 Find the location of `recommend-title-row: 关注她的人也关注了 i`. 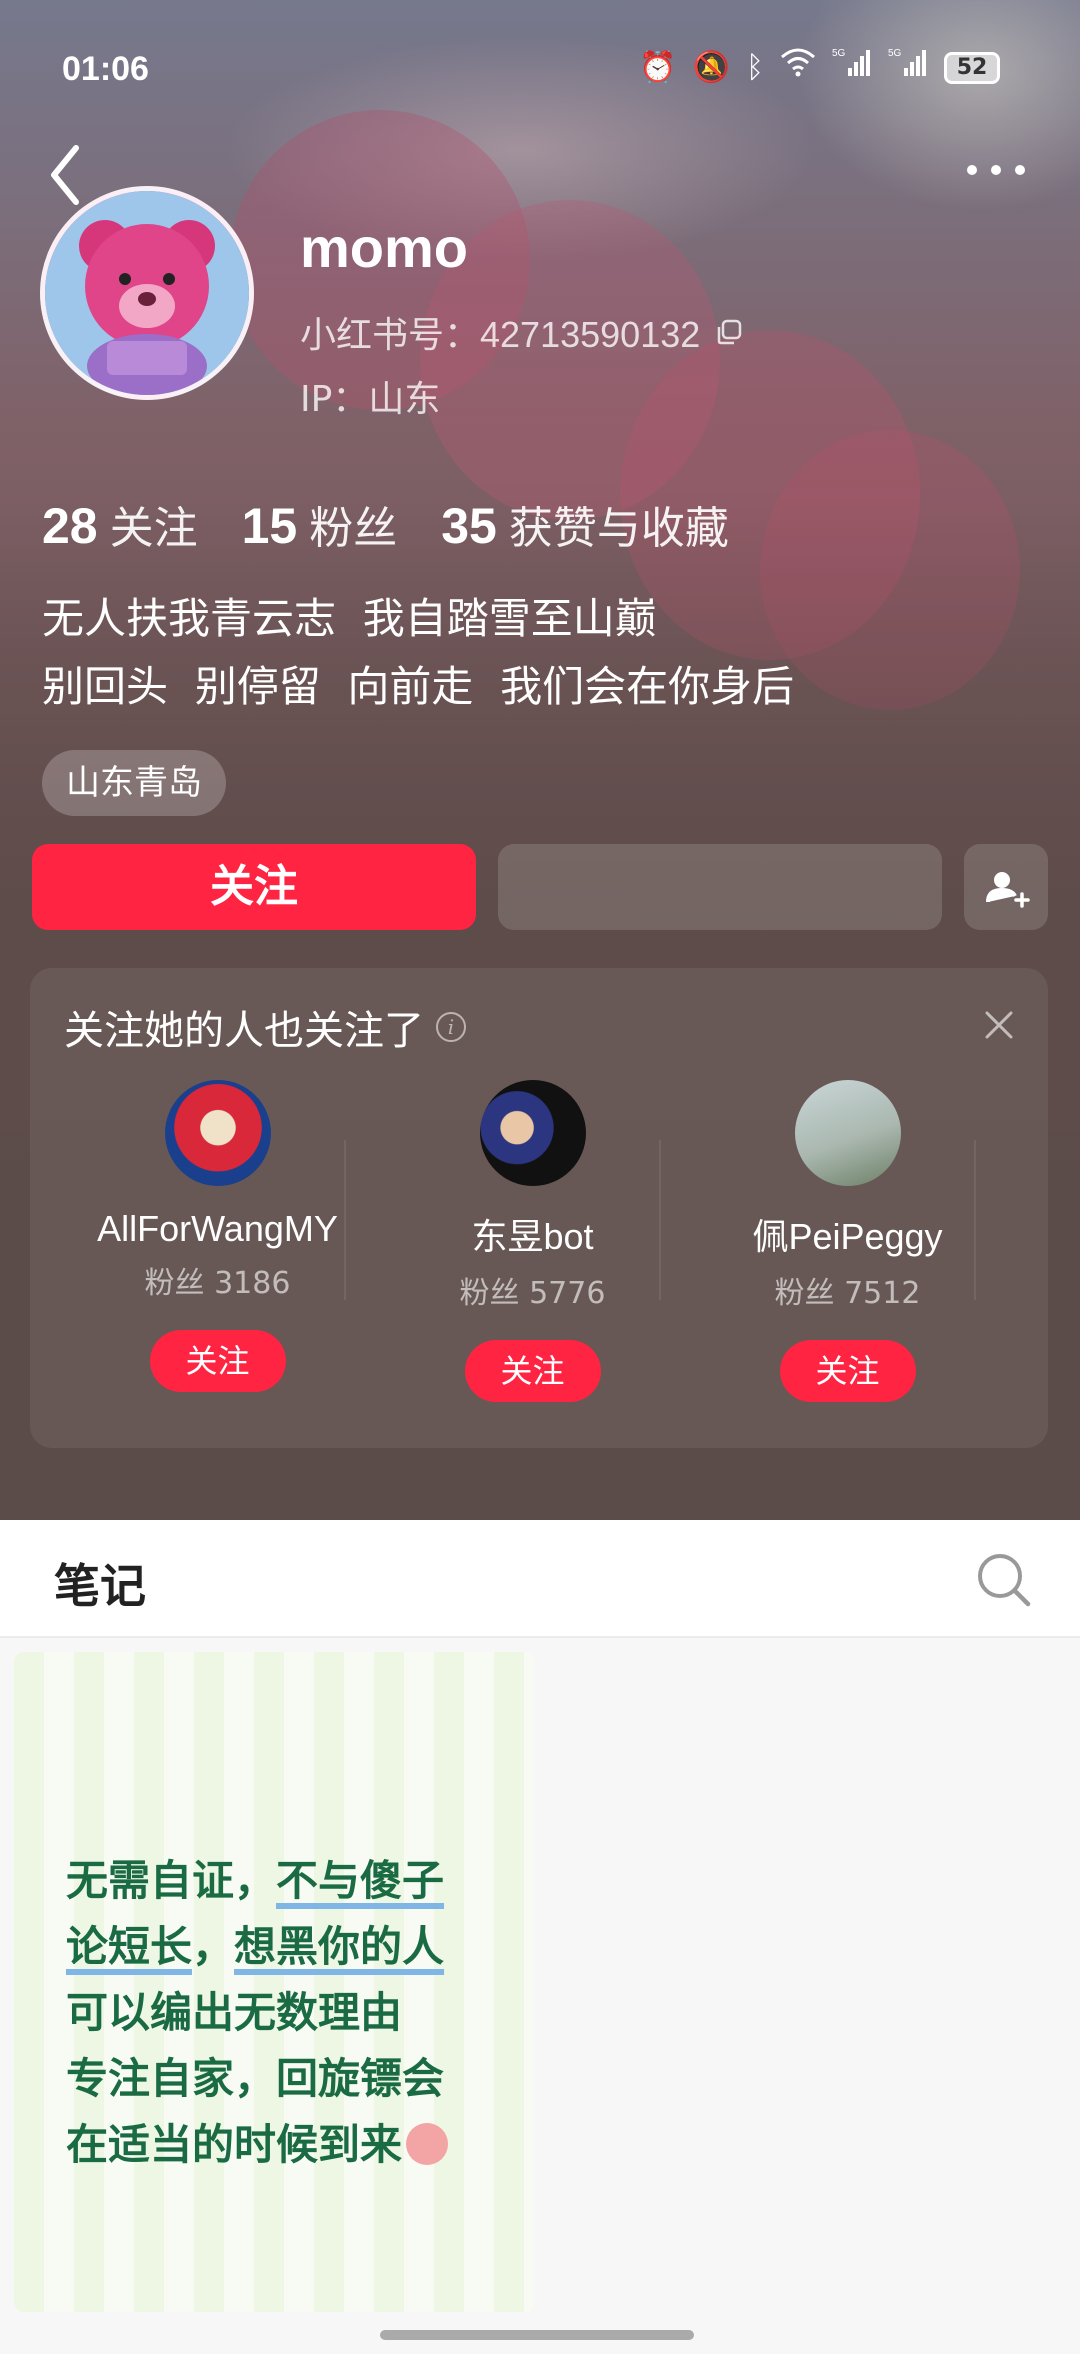

recommend-title-row: 关注她的人也关注了 i is located at coordinates (265, 1027).